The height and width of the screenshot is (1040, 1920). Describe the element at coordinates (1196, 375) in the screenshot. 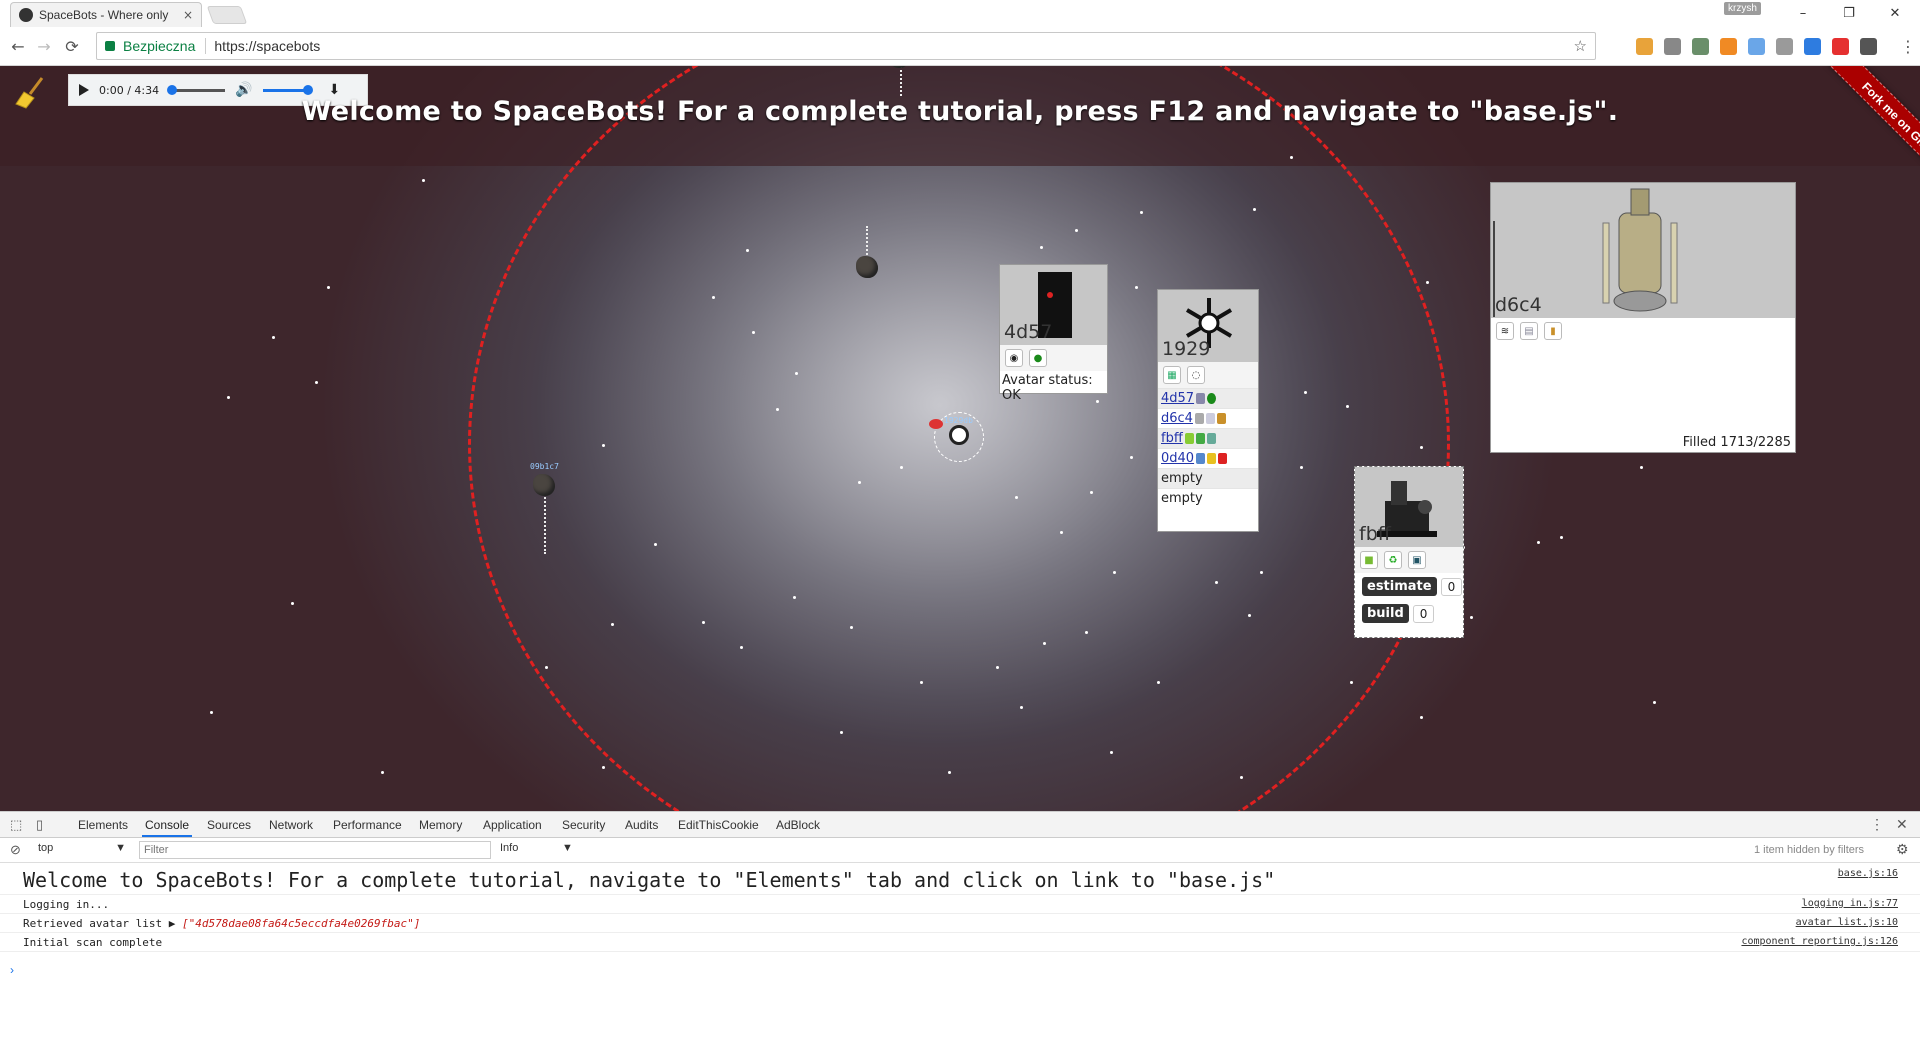

I see `comment-icon: ◌` at that location.